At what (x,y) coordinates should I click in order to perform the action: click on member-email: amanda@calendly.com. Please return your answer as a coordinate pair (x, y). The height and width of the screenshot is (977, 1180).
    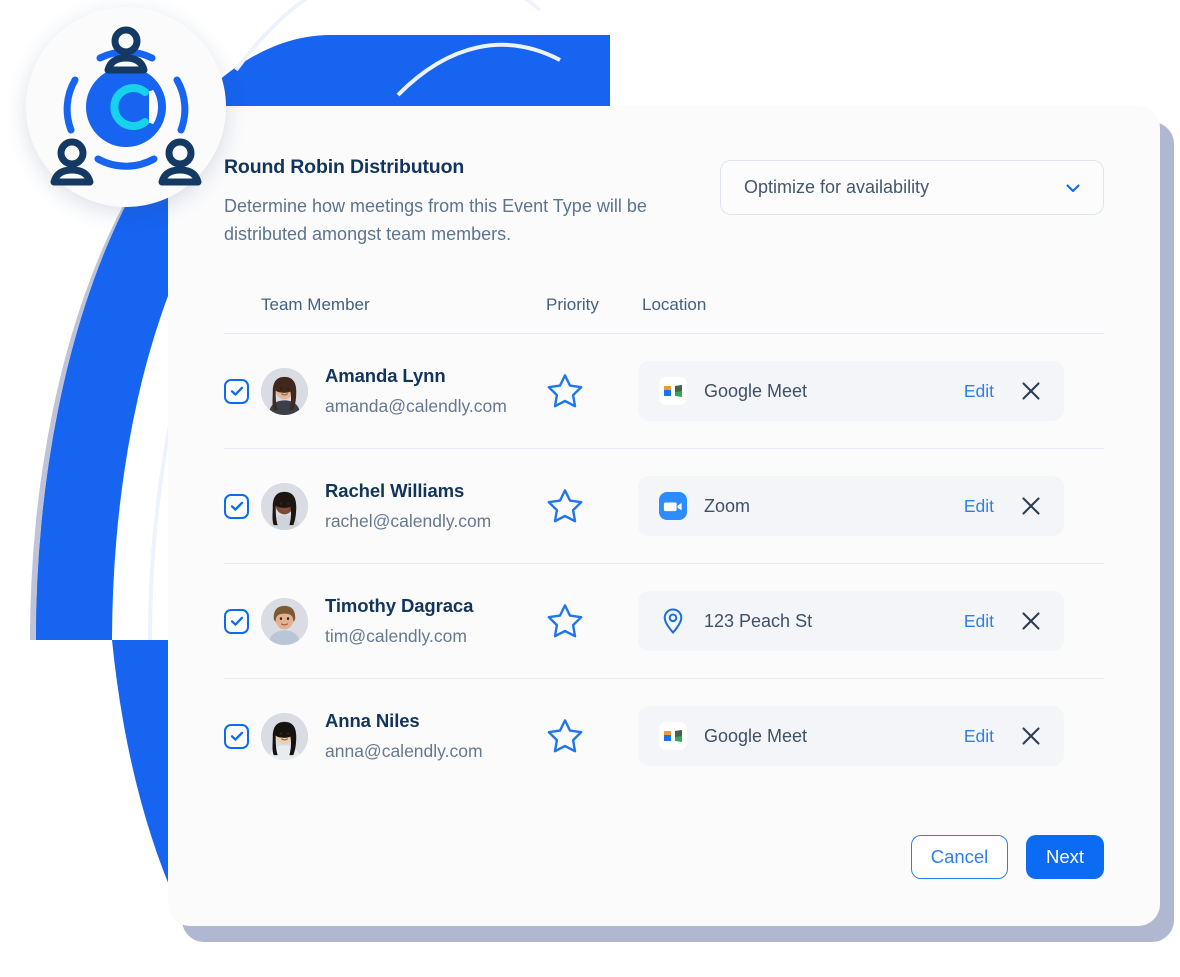
    Looking at the image, I should click on (416, 405).